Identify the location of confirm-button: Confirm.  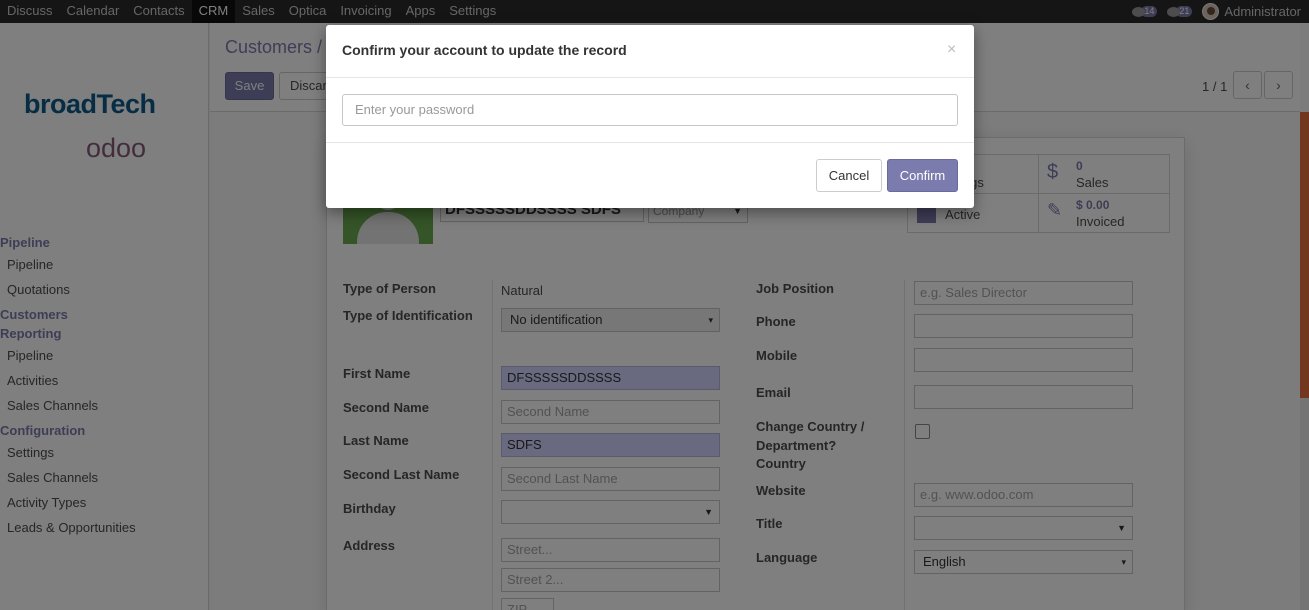
(922, 175).